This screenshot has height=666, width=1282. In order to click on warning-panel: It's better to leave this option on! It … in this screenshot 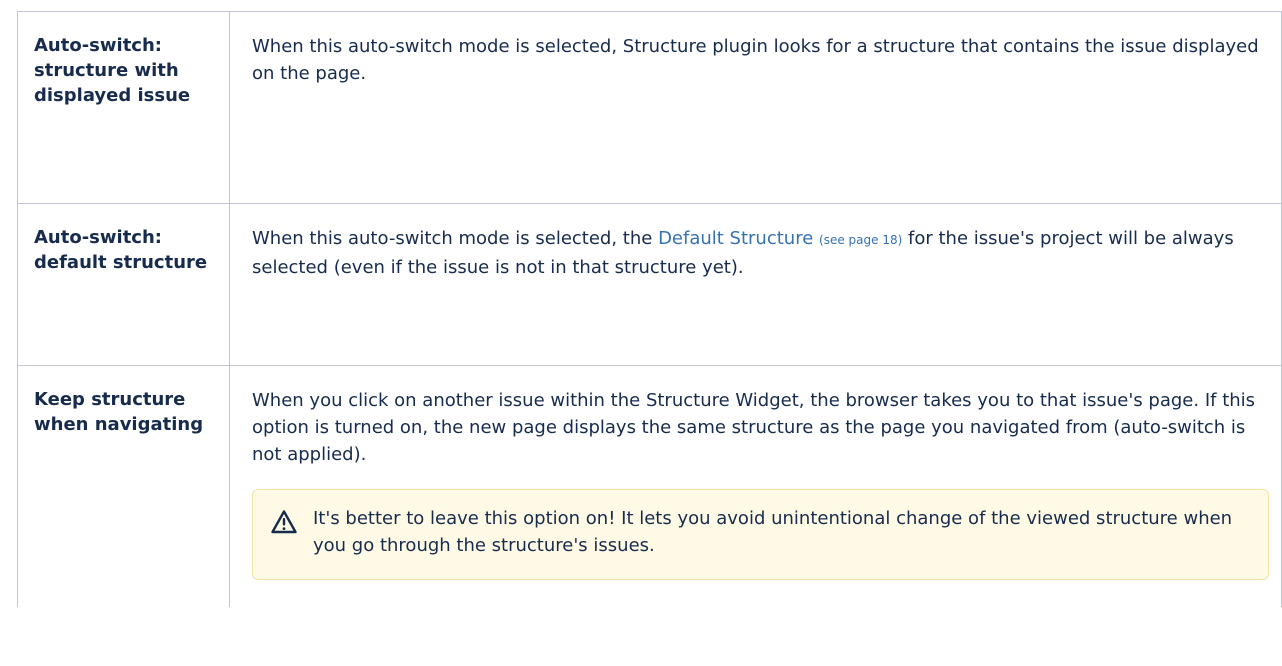, I will do `click(760, 534)`.